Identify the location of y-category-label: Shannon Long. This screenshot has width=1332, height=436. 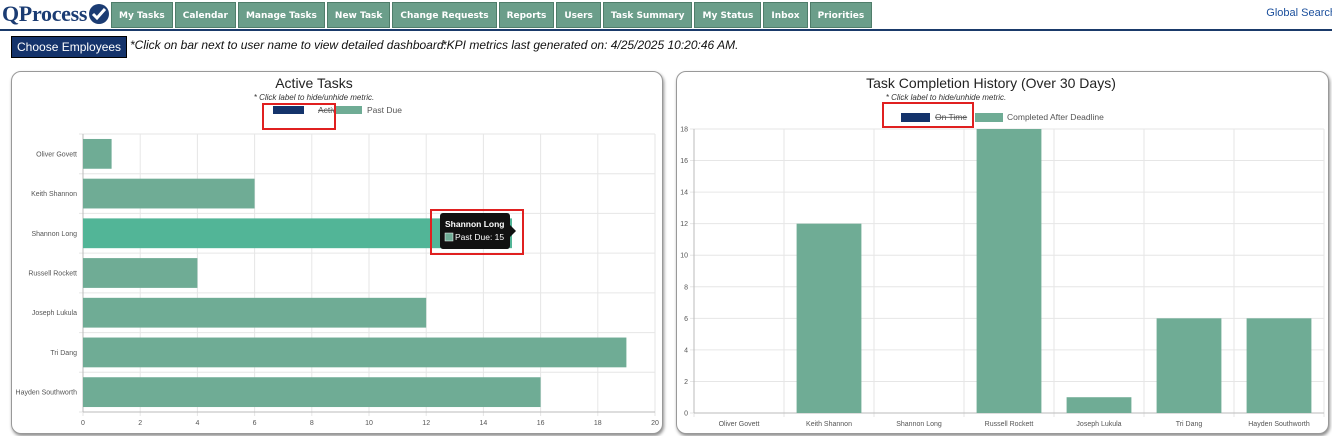
(54, 234).